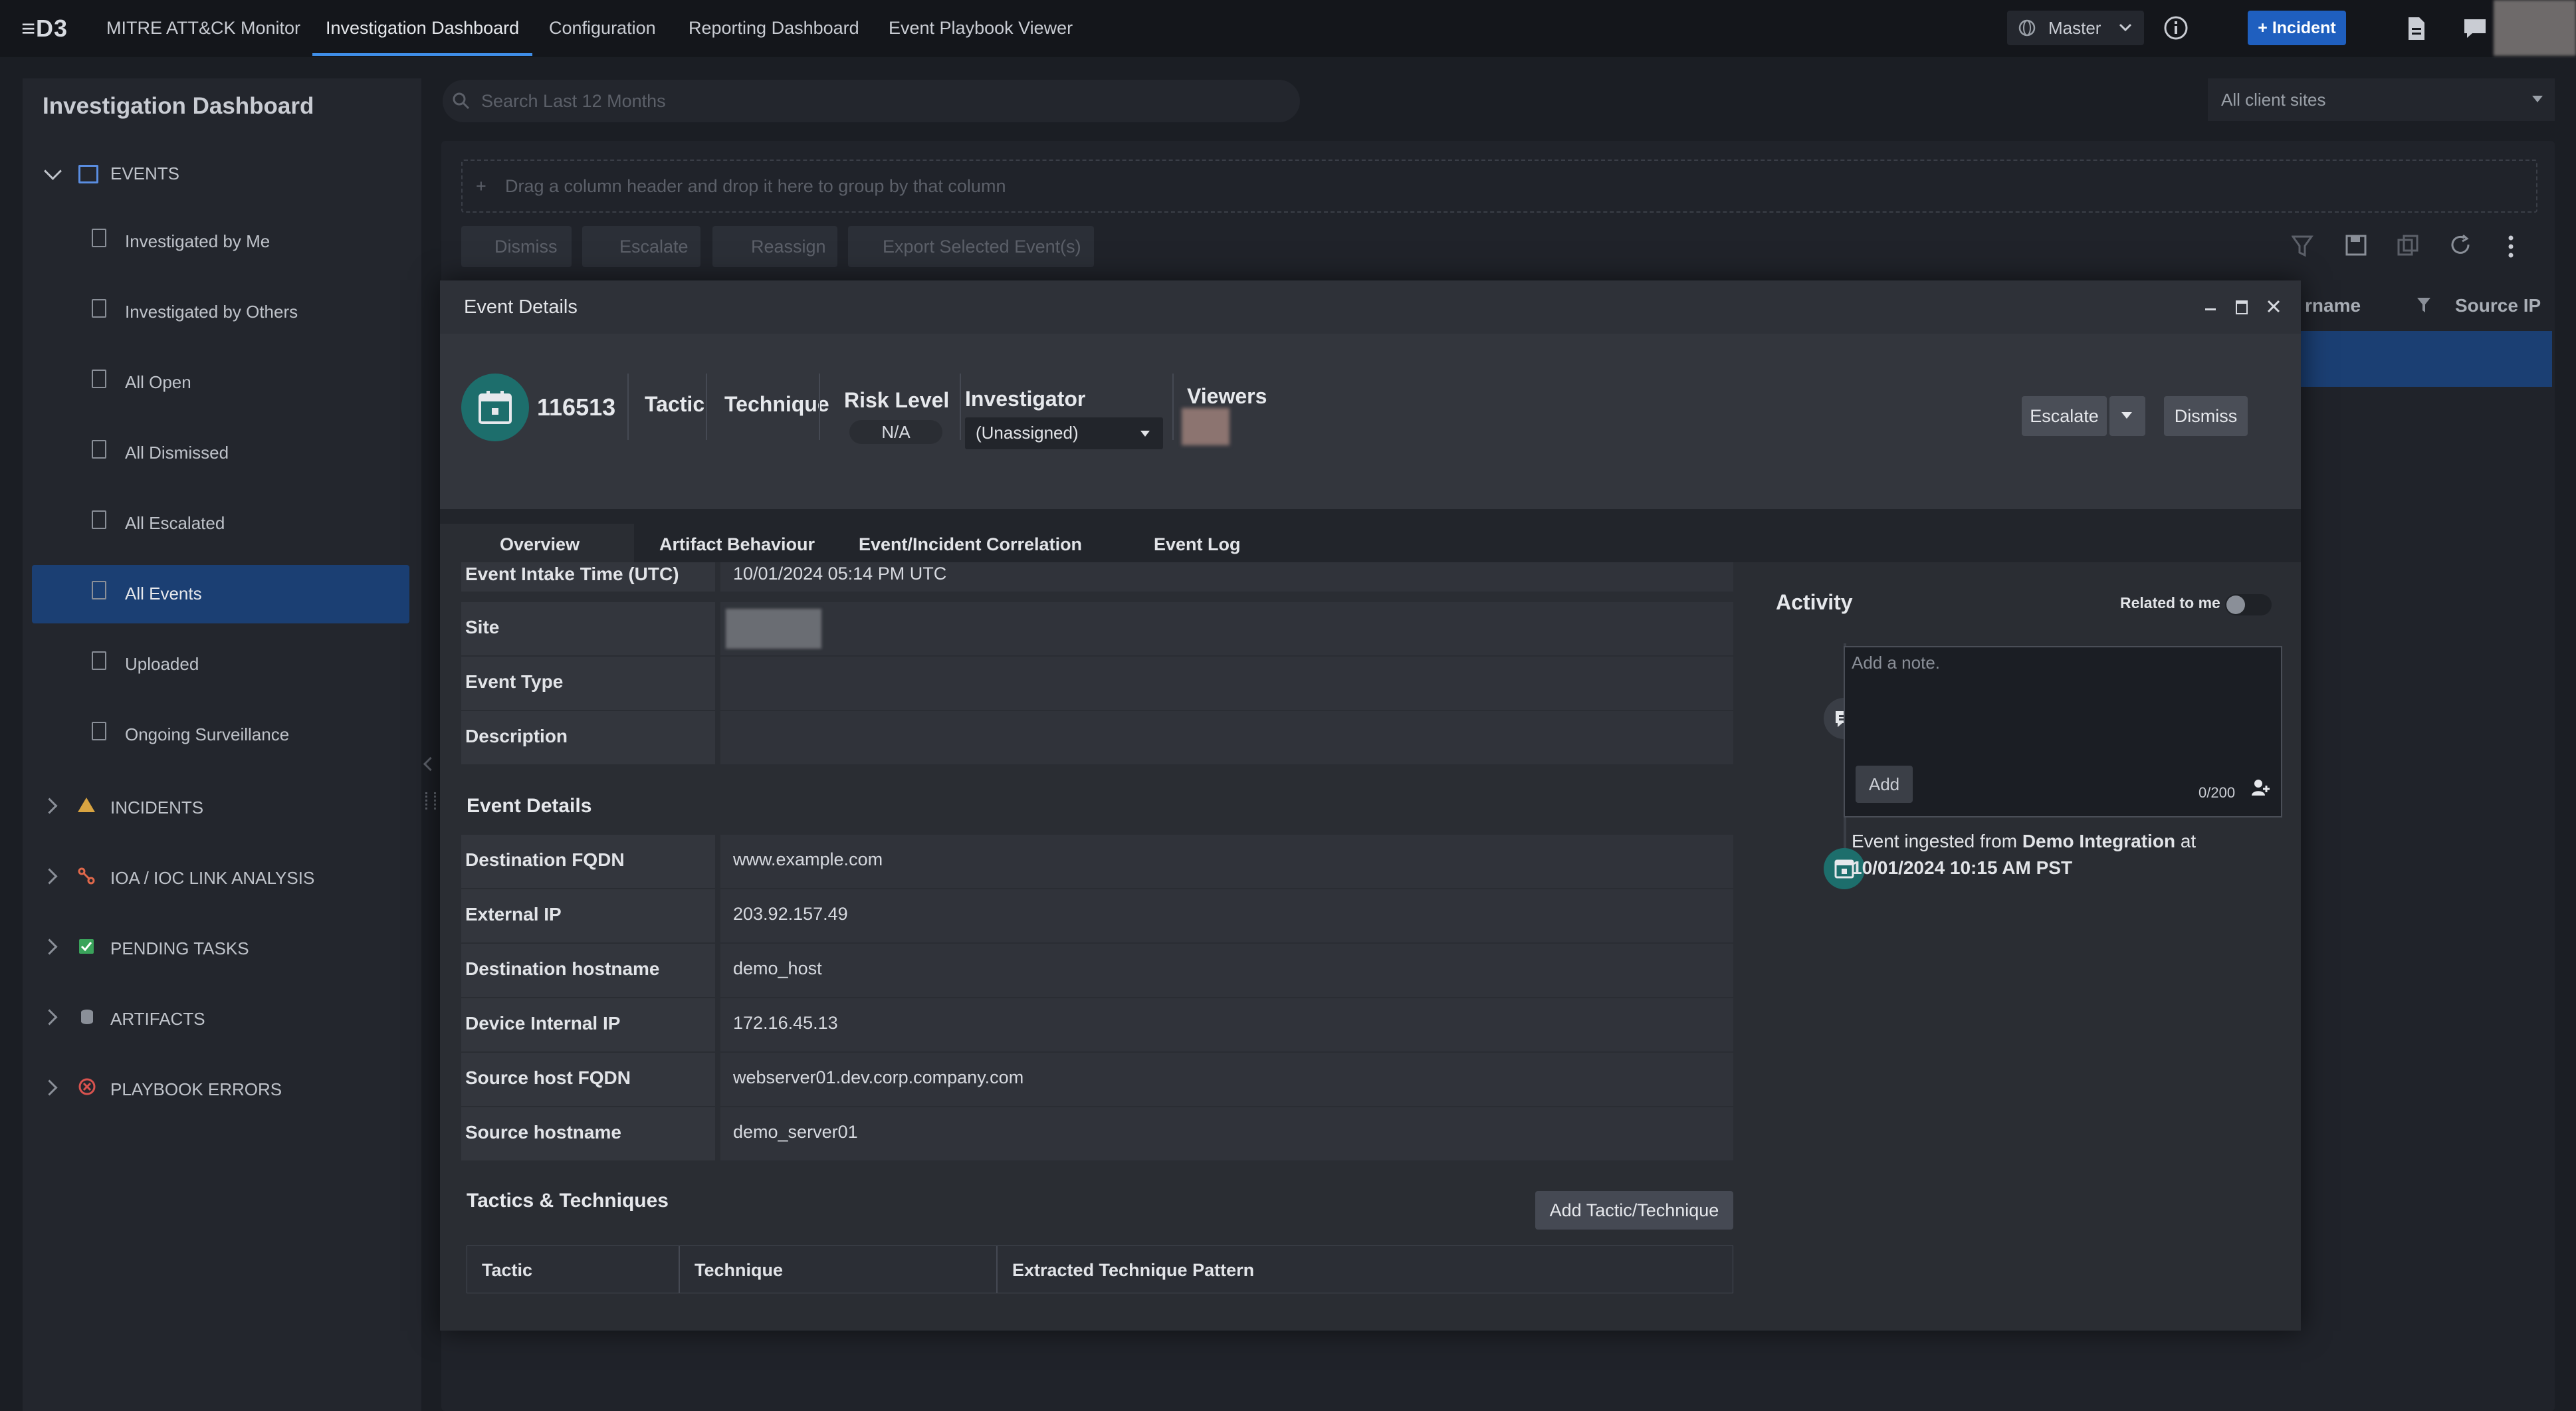 This screenshot has width=2576, height=1411. Describe the element at coordinates (543, 1132) in the screenshot. I see `field-label: Source hostname` at that location.